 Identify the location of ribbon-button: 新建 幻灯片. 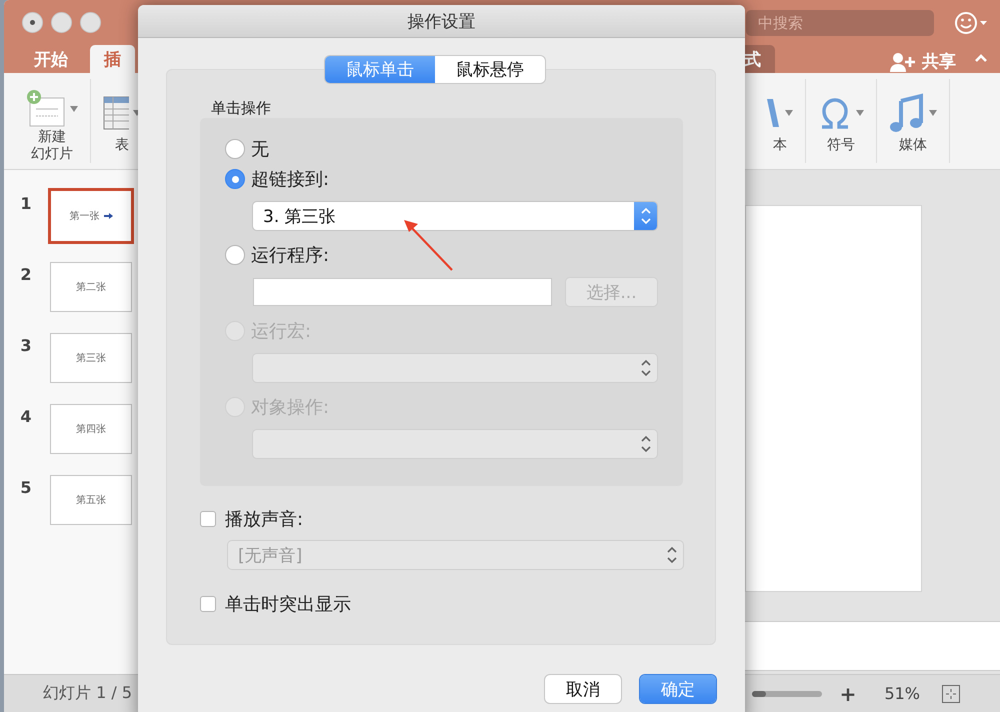
(52, 121).